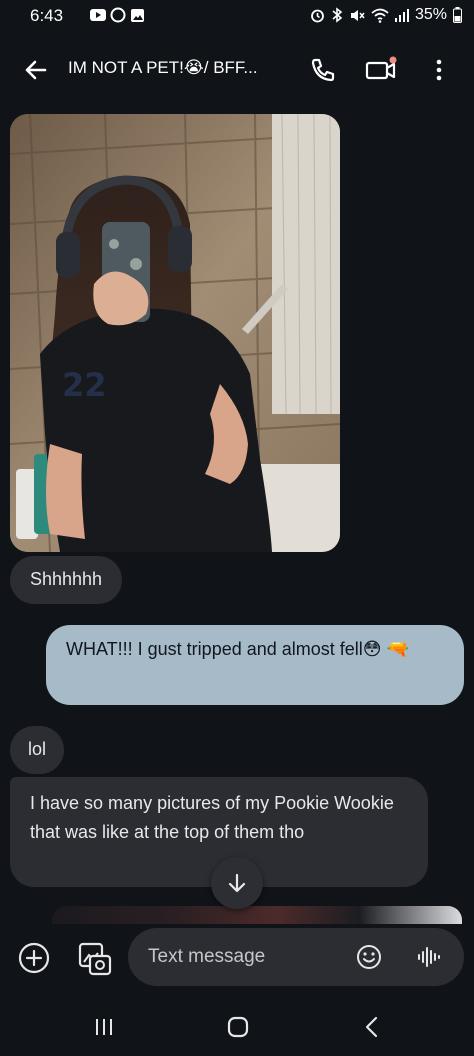 The height and width of the screenshot is (1056, 474). What do you see at coordinates (380, 15) in the screenshot?
I see `wifi-icon` at bounding box center [380, 15].